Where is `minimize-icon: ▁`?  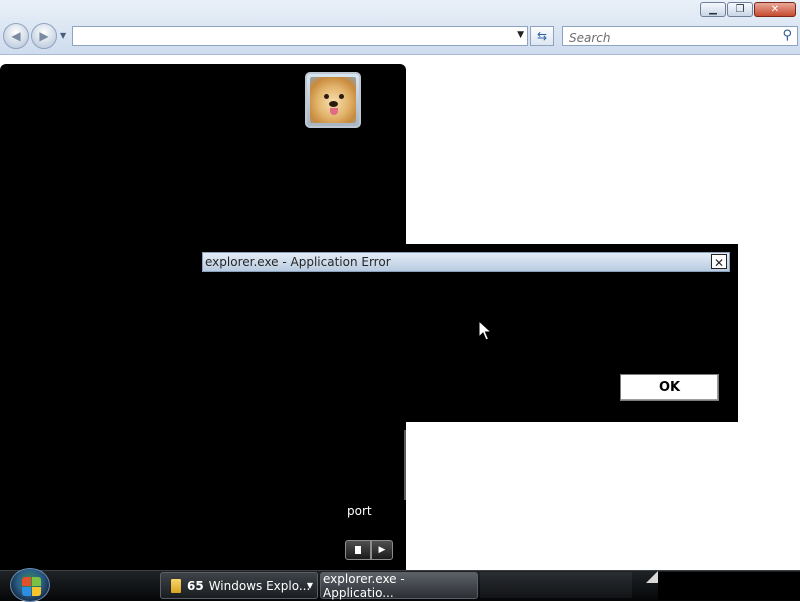
minimize-icon: ▁ is located at coordinates (713, 9).